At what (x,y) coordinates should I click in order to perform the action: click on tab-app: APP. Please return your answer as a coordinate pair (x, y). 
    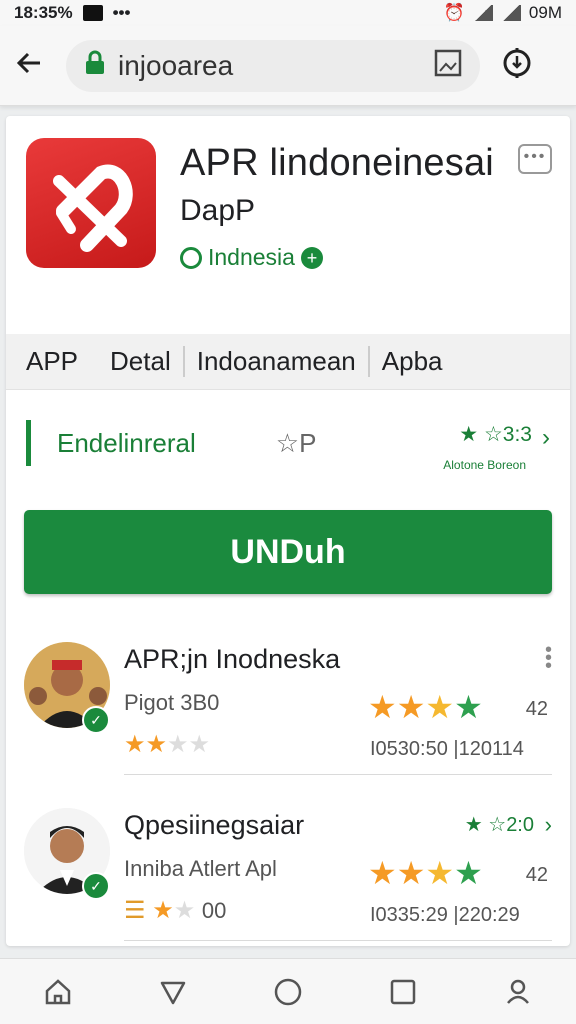
    Looking at the image, I should click on (62, 361).